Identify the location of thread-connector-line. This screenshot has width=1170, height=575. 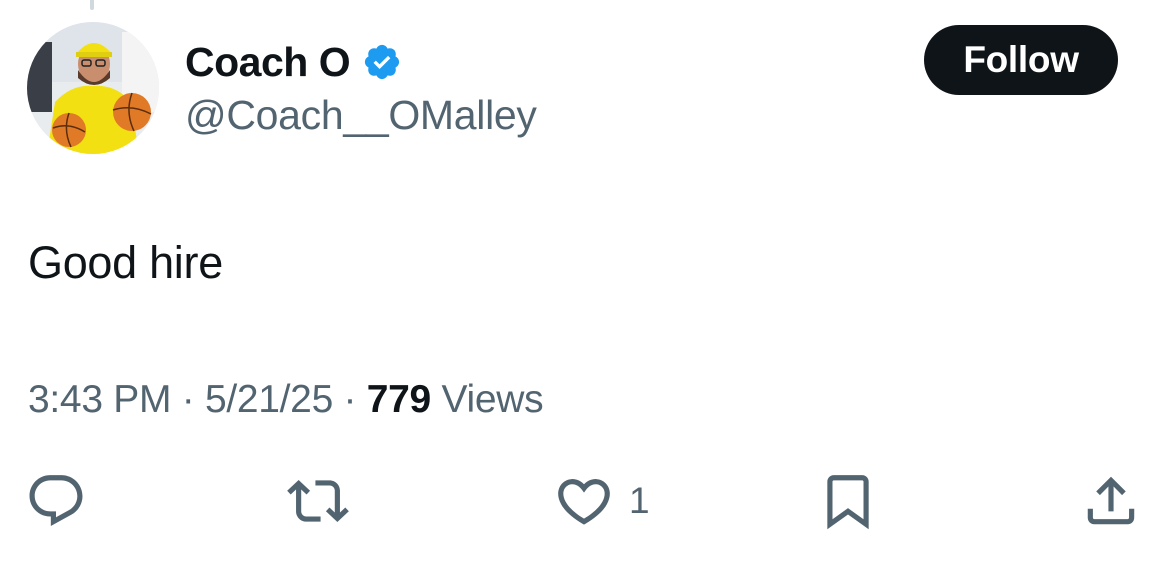
(92, 5).